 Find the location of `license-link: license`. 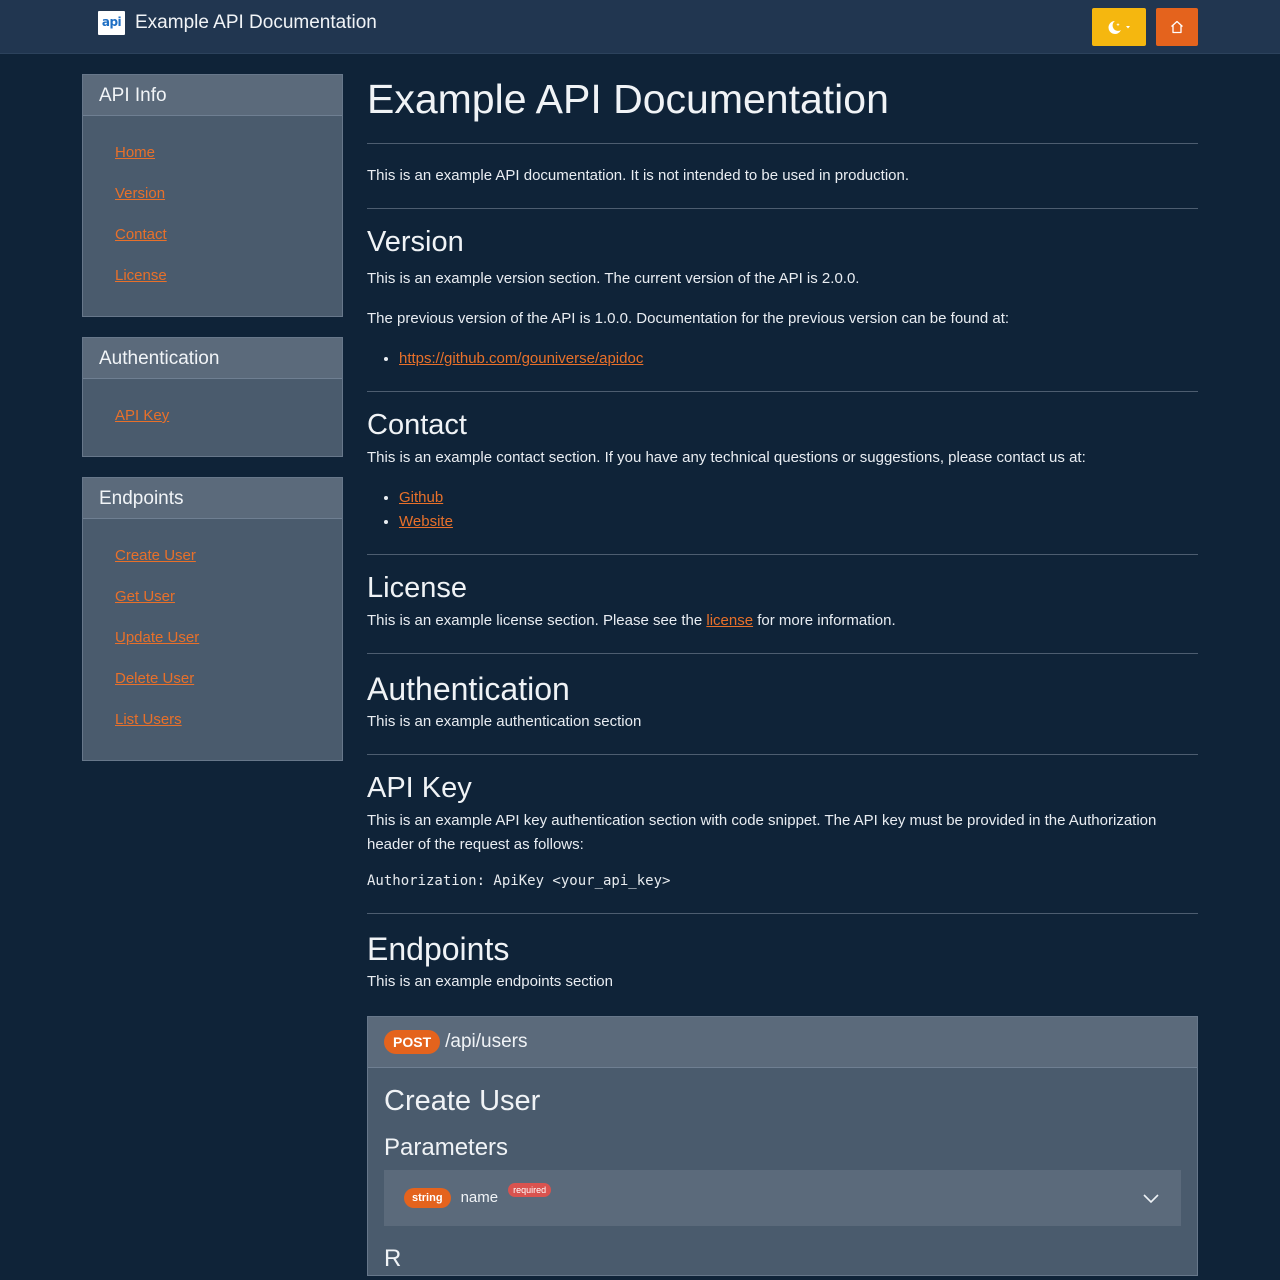

license-link: license is located at coordinates (729, 620).